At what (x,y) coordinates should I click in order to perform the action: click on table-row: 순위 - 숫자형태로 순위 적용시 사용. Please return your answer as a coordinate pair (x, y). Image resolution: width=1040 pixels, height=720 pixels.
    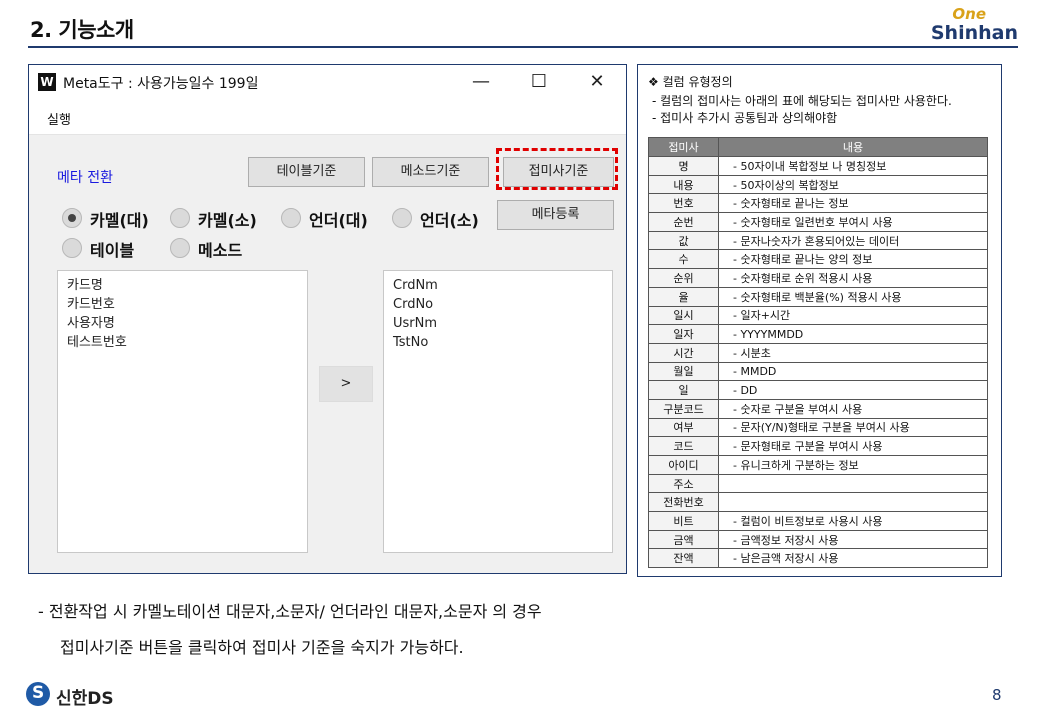
    Looking at the image, I should click on (818, 278).